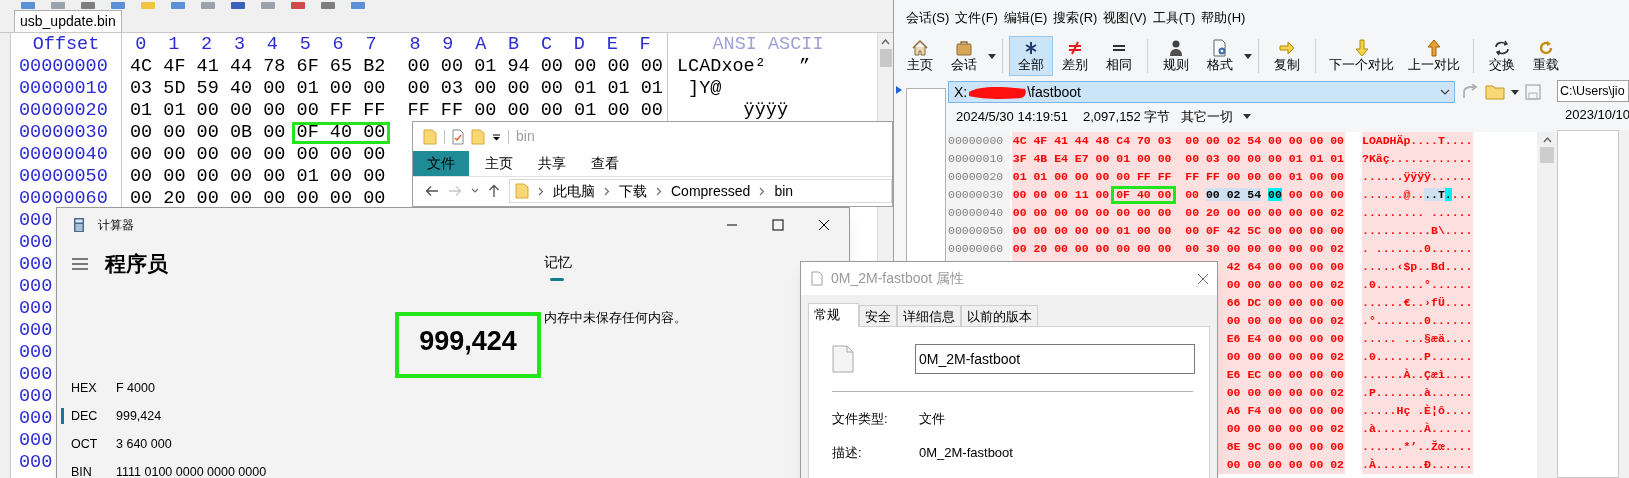 The height and width of the screenshot is (478, 1629). What do you see at coordinates (966, 453) in the screenshot?
I see `field-value: 0M_2M-fastboot` at bounding box center [966, 453].